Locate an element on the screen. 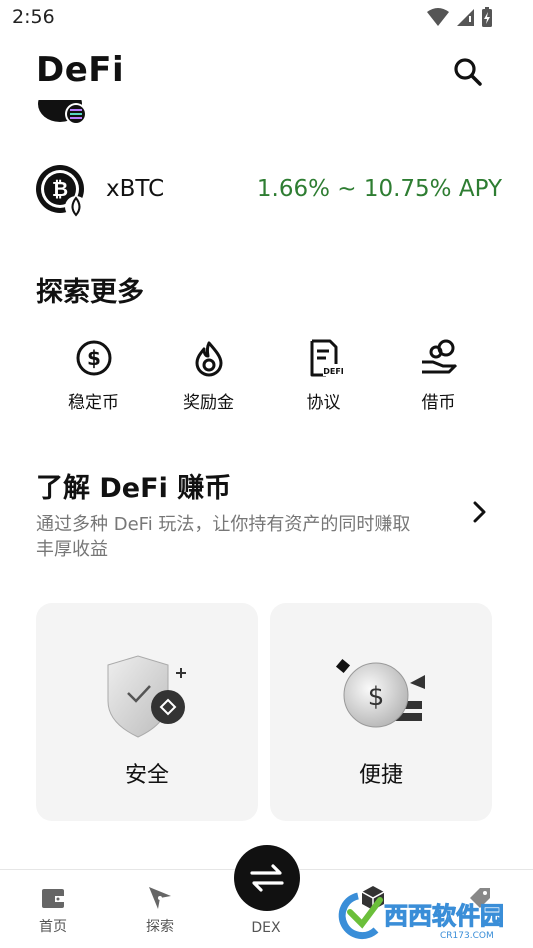  tab-label: DEX is located at coordinates (266, 928).